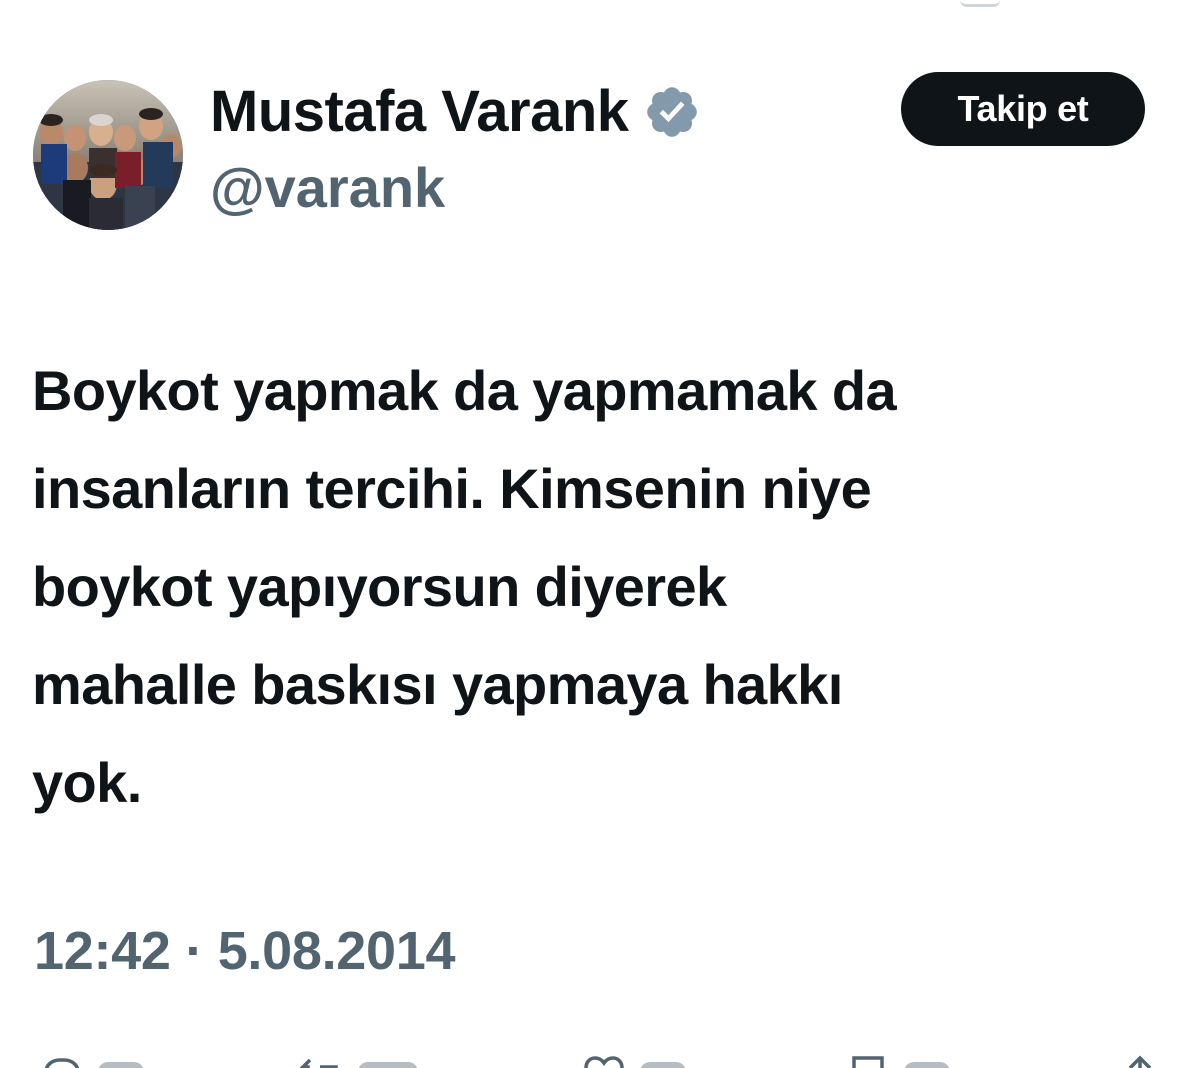  I want to click on author-name-row: Mustafa Varank, so click(455, 112).